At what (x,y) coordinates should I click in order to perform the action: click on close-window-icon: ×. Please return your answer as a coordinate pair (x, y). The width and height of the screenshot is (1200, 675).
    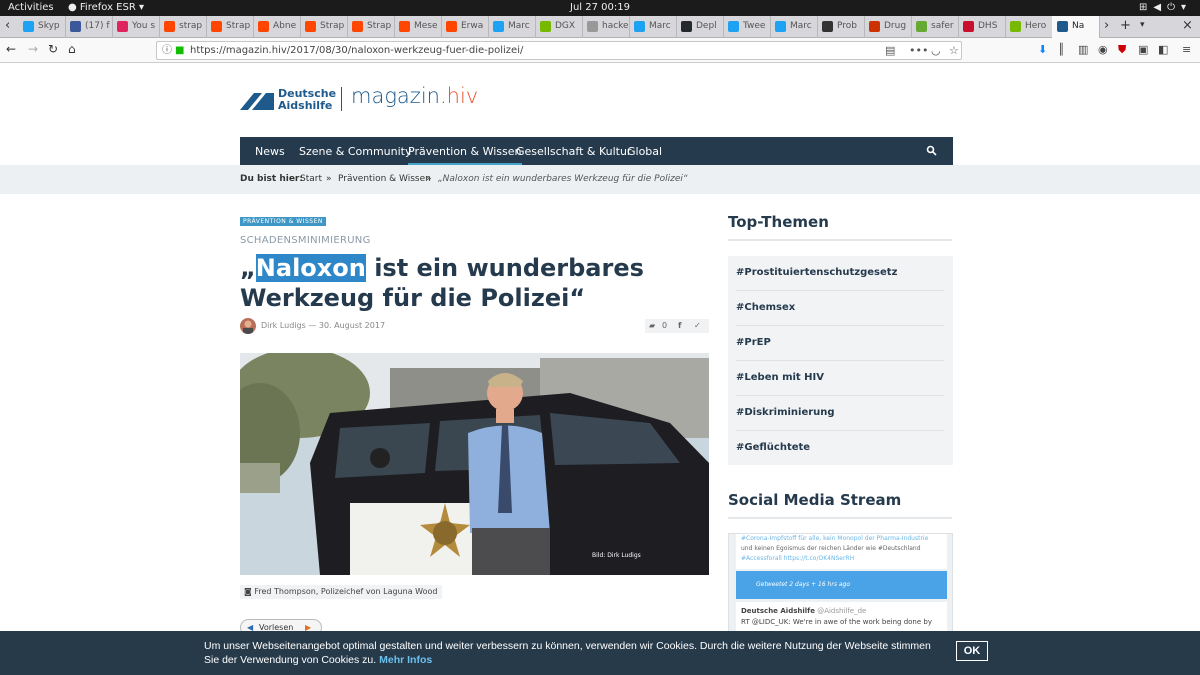
    Looking at the image, I should click on (1187, 25).